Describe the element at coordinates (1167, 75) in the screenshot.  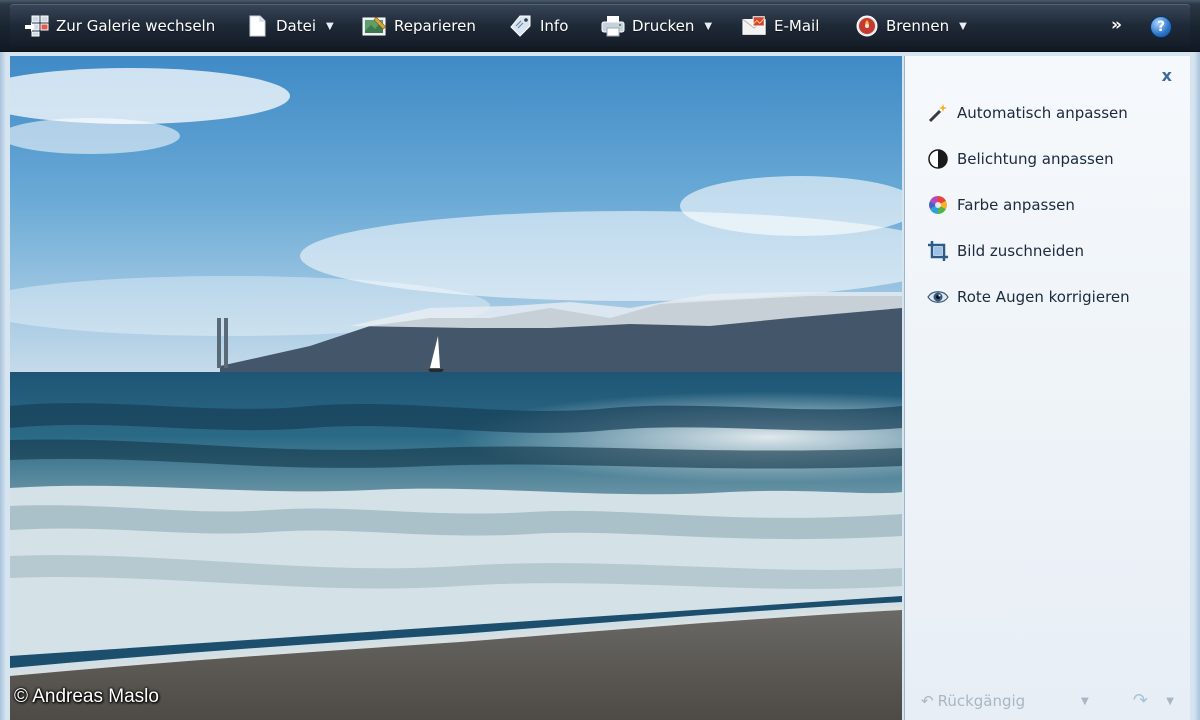
I see `close-panel-button: x` at that location.